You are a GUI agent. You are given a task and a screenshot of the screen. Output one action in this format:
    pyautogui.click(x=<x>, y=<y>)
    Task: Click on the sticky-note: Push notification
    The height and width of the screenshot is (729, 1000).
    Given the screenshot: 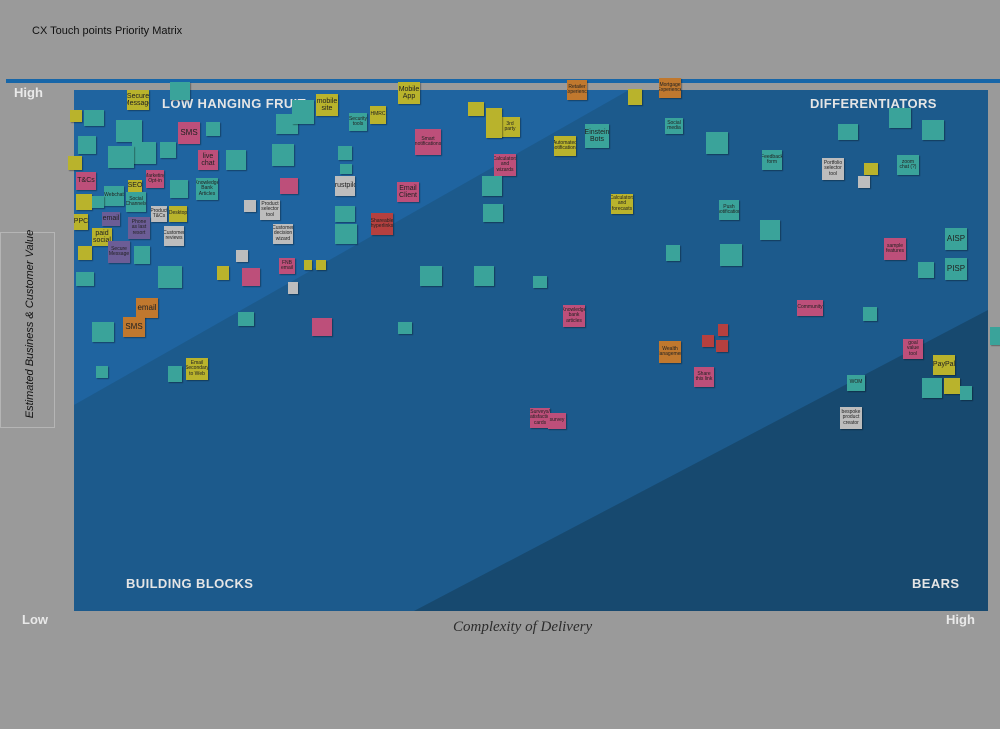 What is the action you would take?
    pyautogui.click(x=729, y=210)
    